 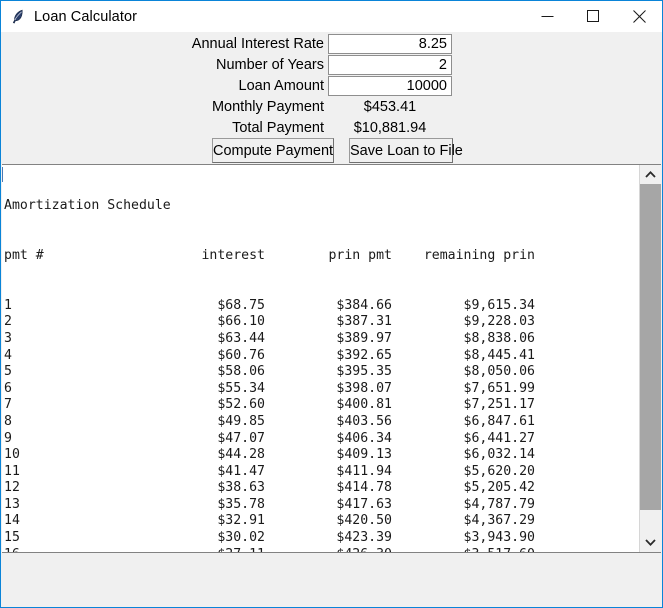 What do you see at coordinates (321, 372) in the screenshot?
I see `table-row: 5 $58.06 $395.35 $8,050.06` at bounding box center [321, 372].